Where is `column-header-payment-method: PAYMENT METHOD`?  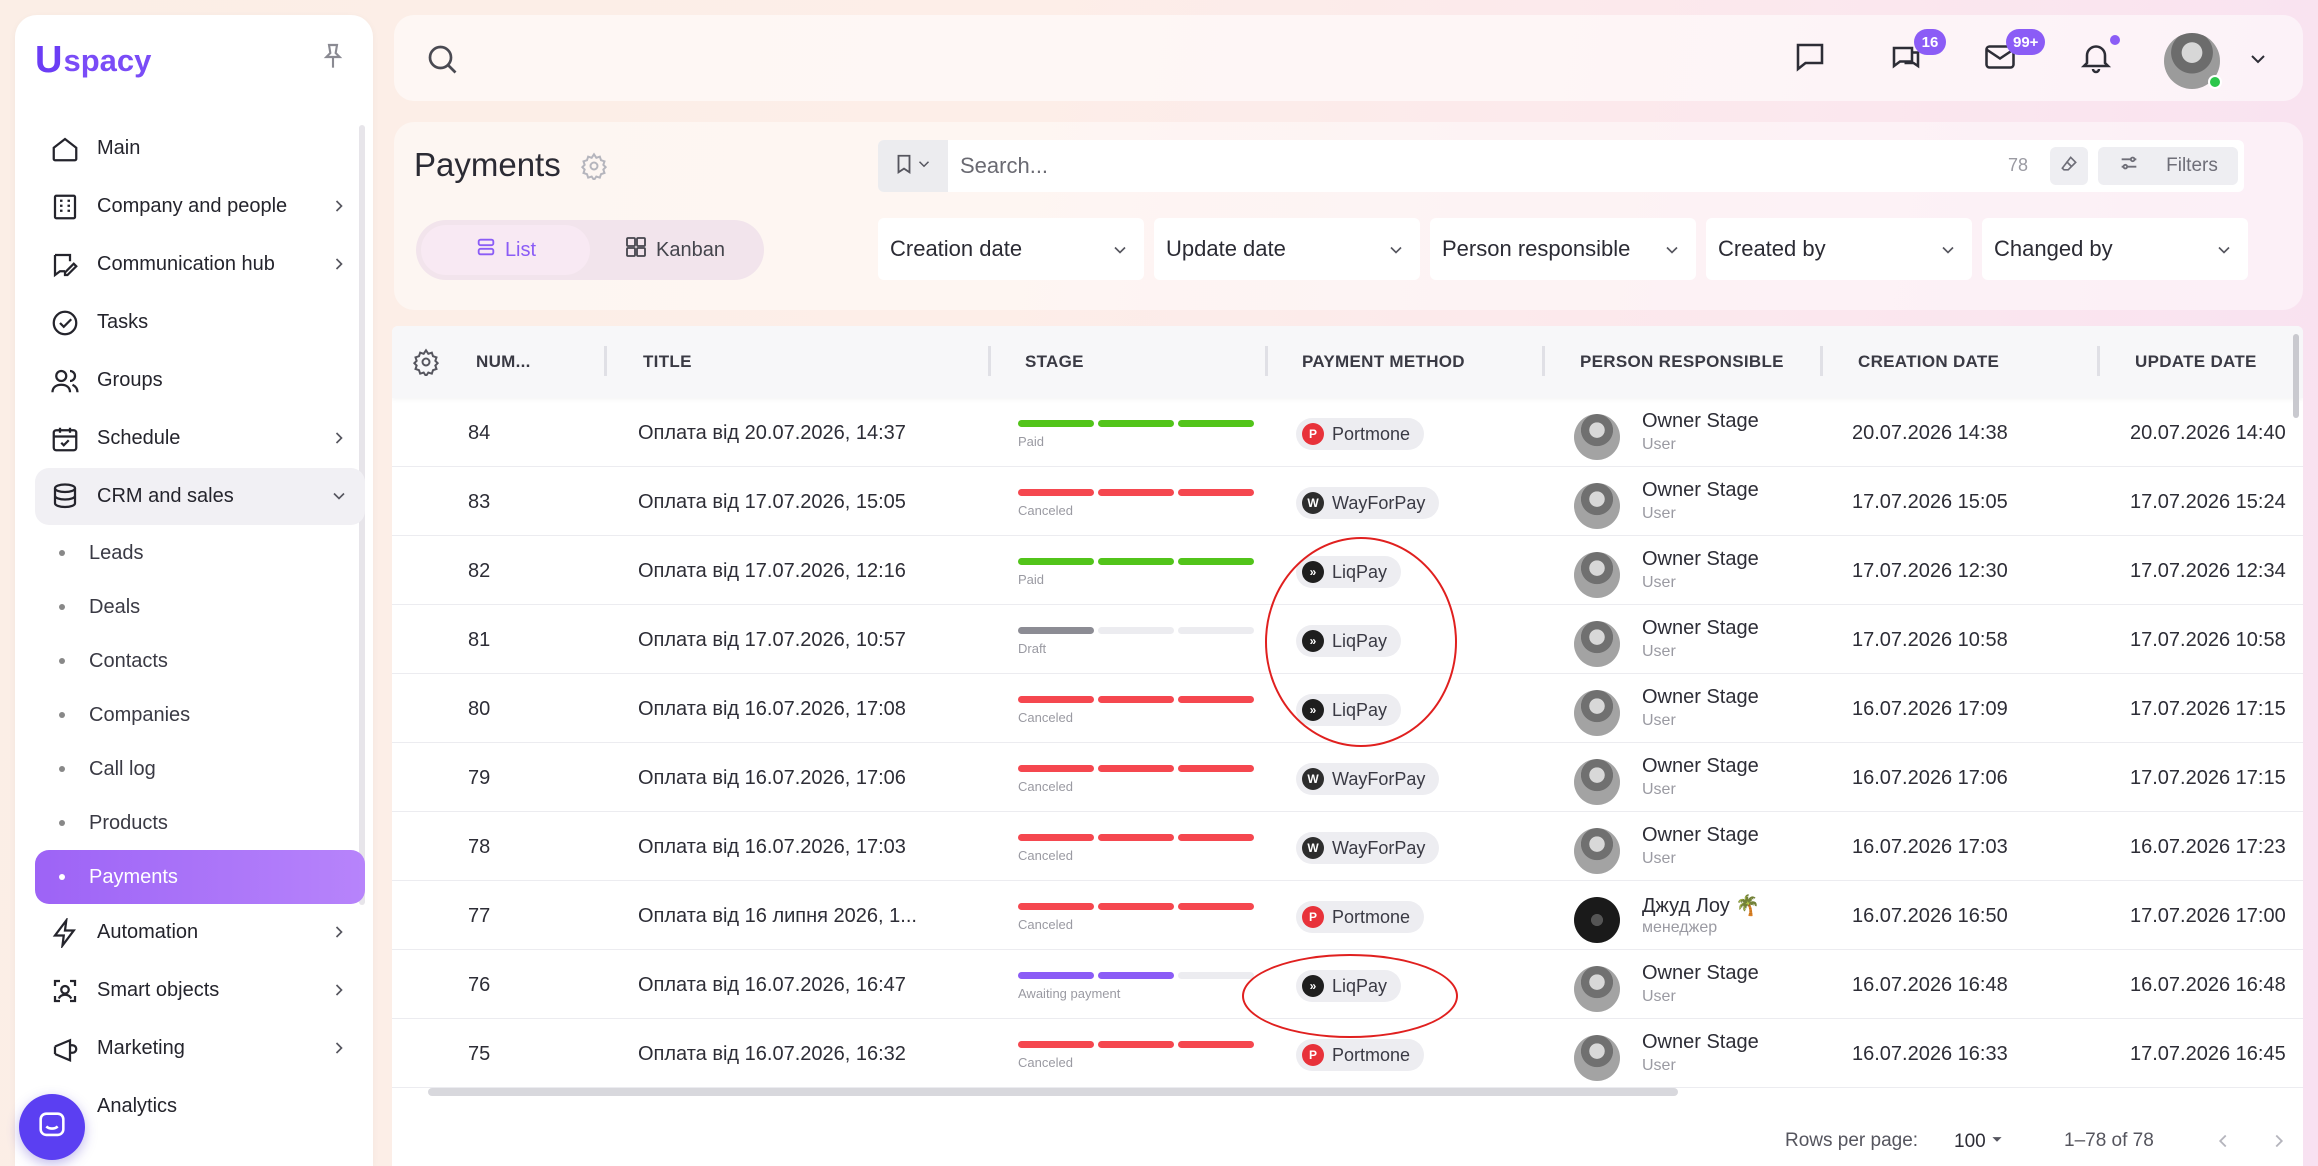
column-header-payment-method: PAYMENT METHOD is located at coordinates (1383, 362).